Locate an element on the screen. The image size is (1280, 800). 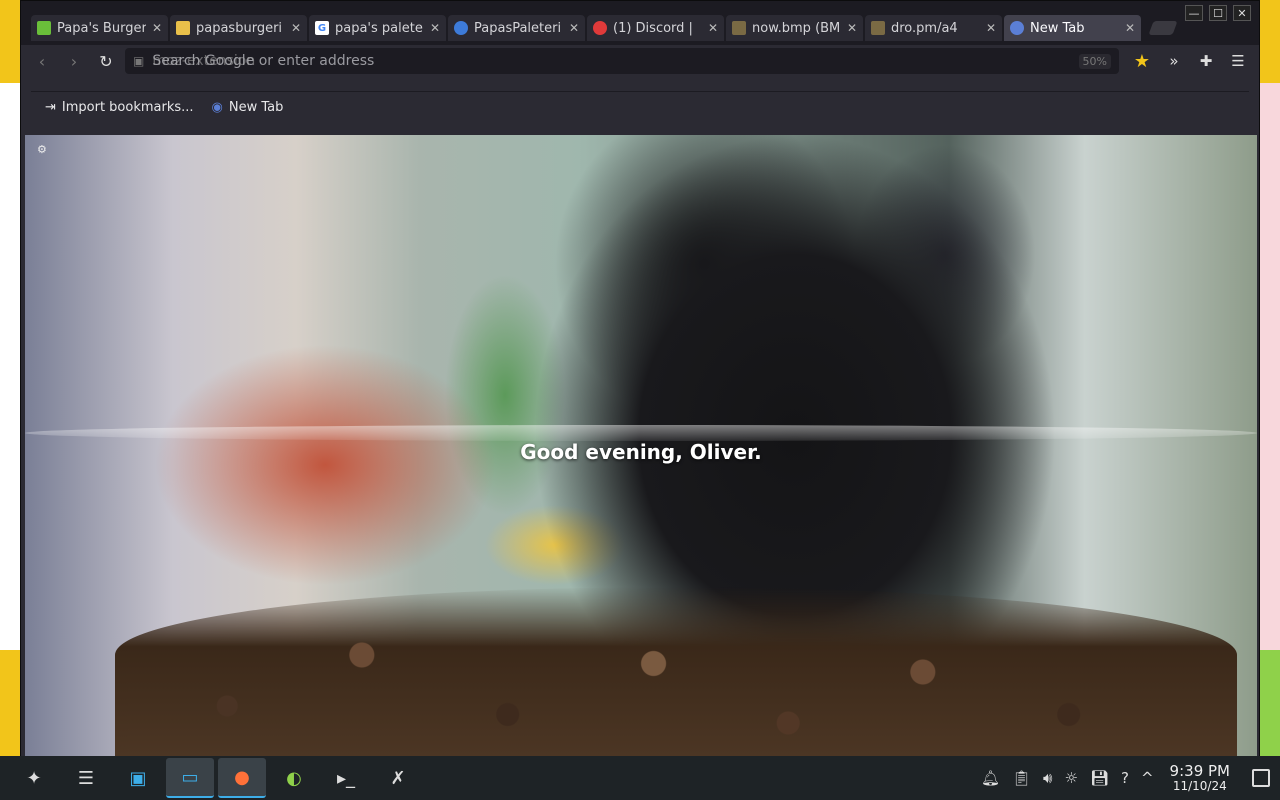
firefox-icon: ● is located at coordinates (242, 778).